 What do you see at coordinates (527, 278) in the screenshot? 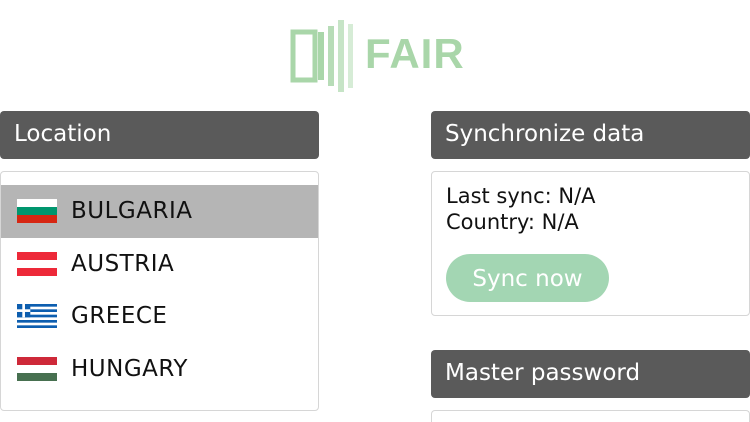
I see `sync-now-button: Sync now` at bounding box center [527, 278].